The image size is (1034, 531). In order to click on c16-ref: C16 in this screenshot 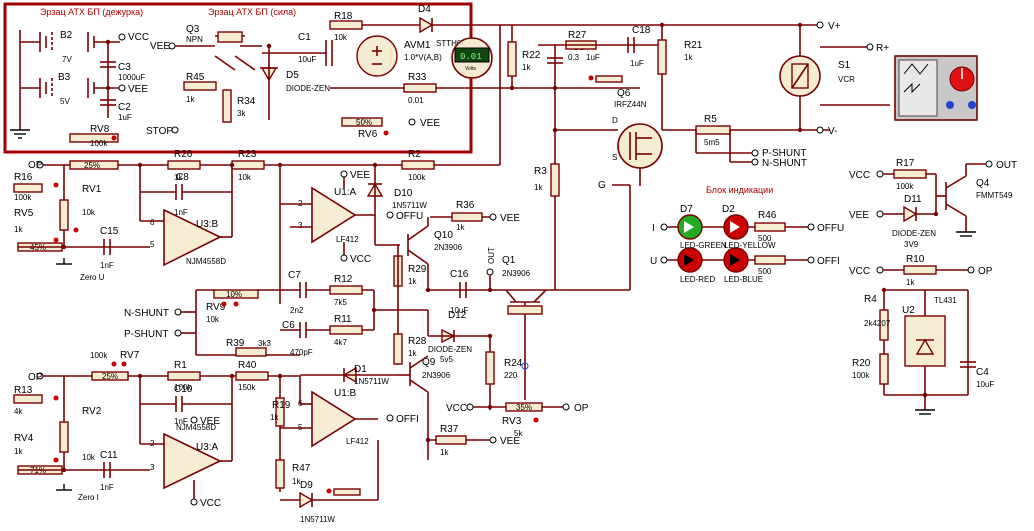, I will do `click(459, 274)`.